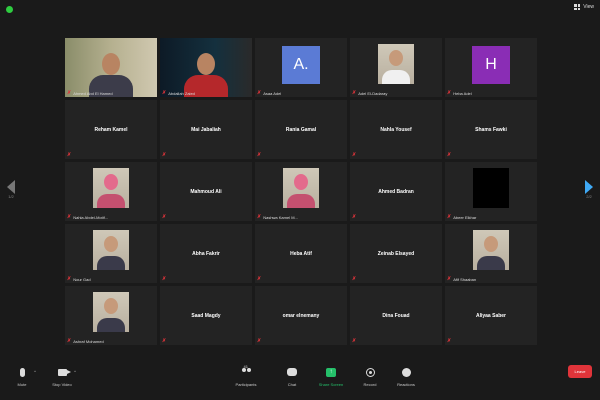 The height and width of the screenshot is (400, 600). Describe the element at coordinates (465, 217) in the screenshot. I see `participant-name: Abeer Elkhar` at that location.